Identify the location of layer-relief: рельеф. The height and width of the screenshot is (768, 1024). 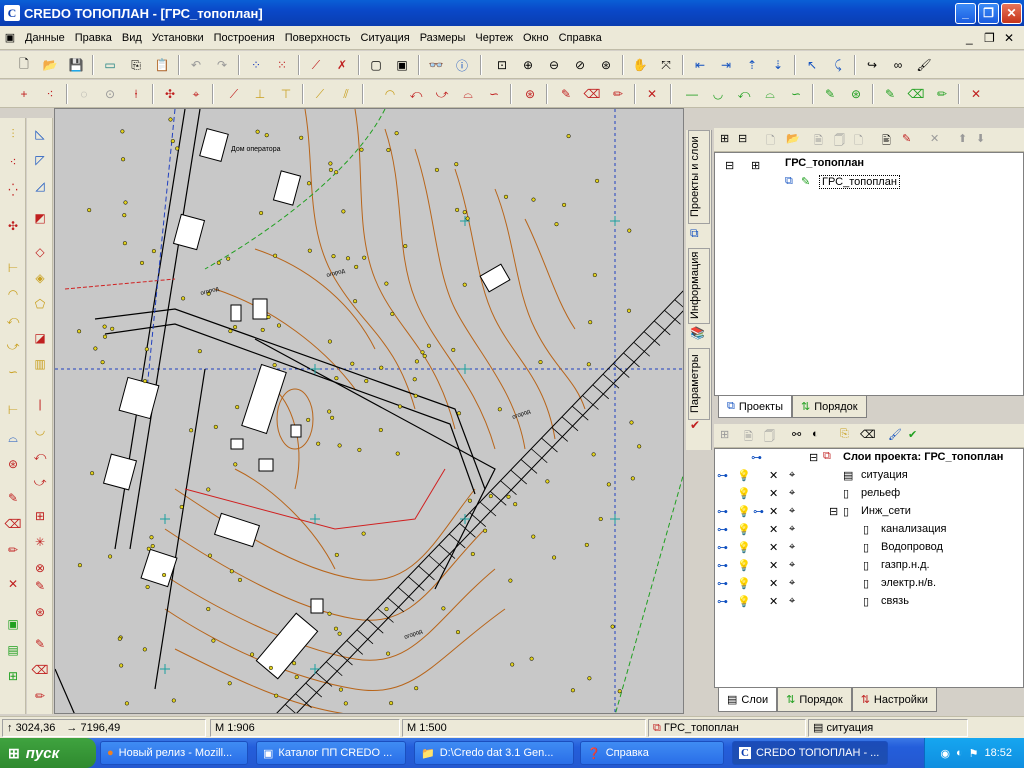
(880, 493).